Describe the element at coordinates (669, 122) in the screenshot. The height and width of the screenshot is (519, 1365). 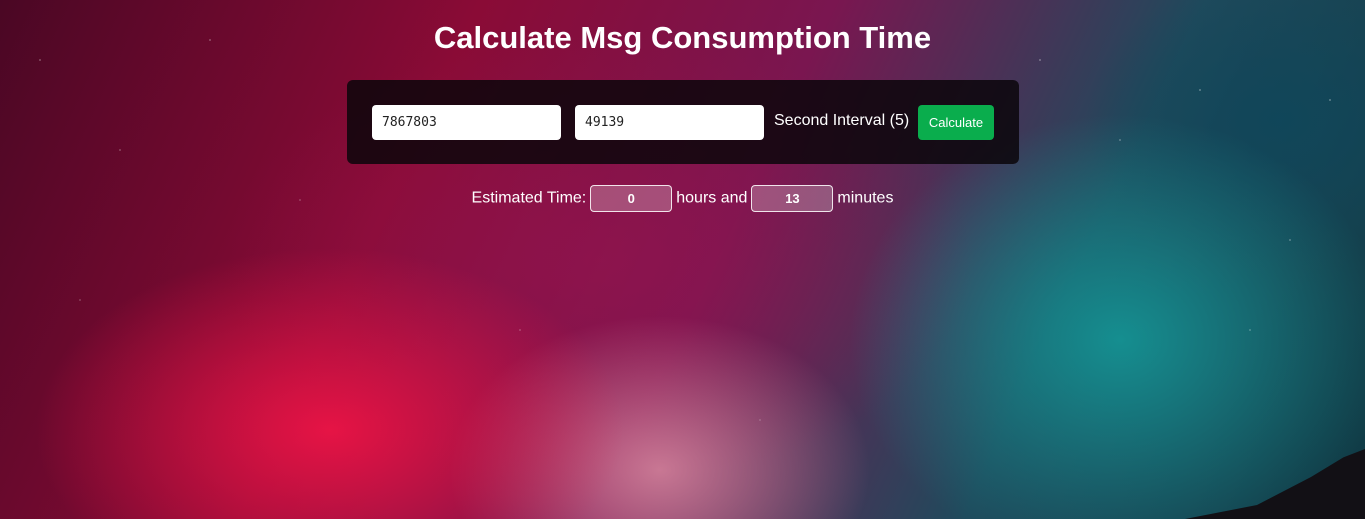
I see `consumption-rate-input` at that location.